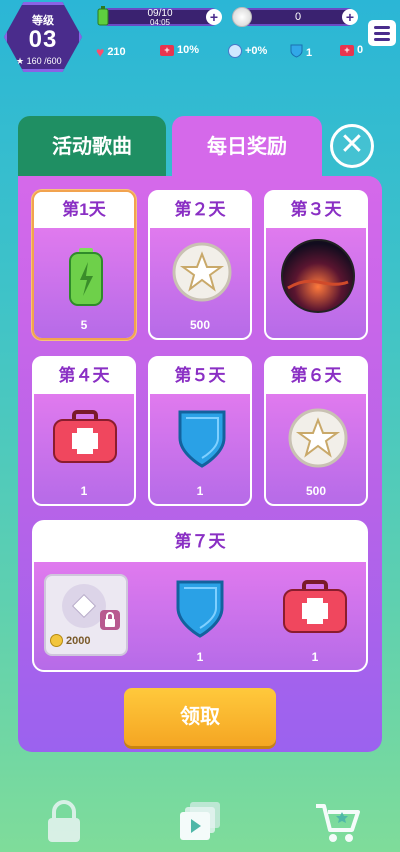 Image resolution: width=400 pixels, height=852 pixels. Describe the element at coordinates (256, 51) in the screenshot. I see `stat-boost-value: +0%` at that location.